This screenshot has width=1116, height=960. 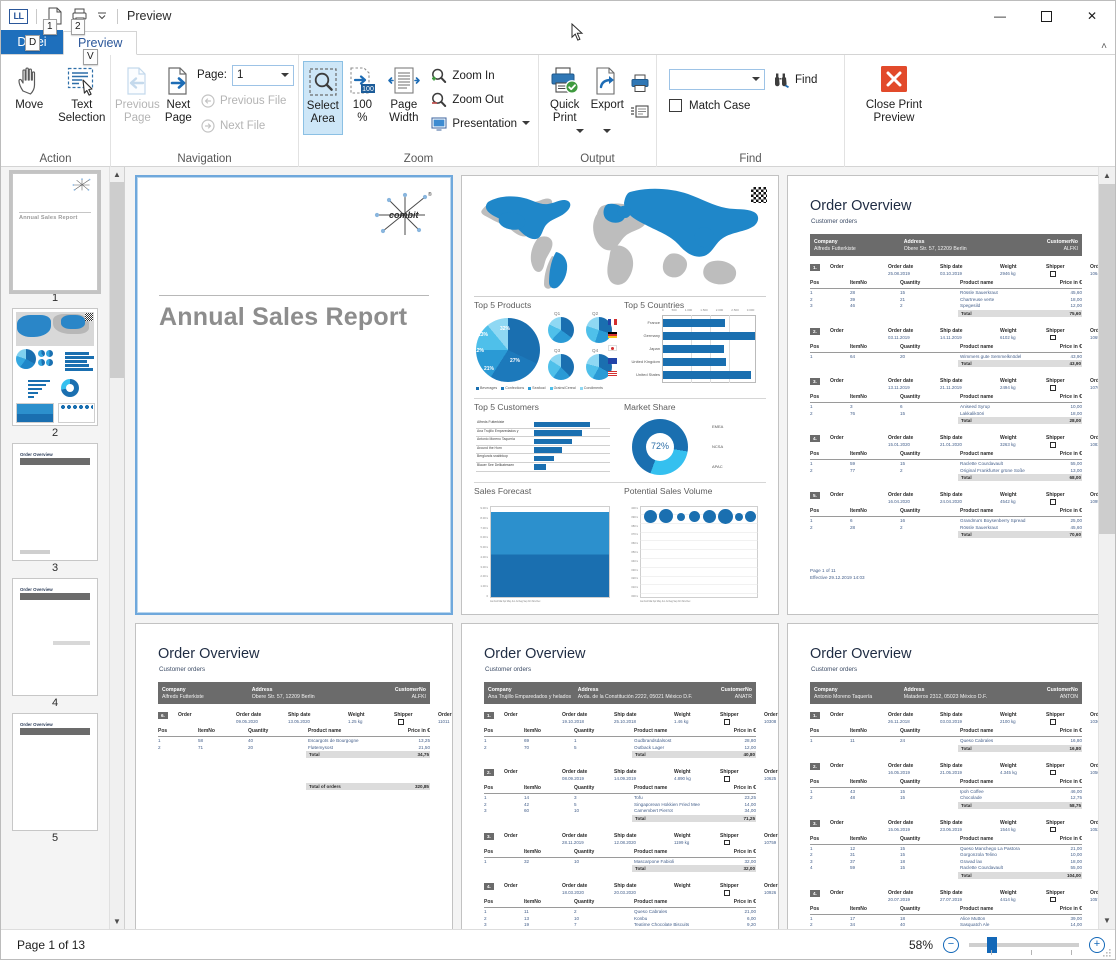 I want to click on item-col-header: Pos, so click(x=815, y=346).